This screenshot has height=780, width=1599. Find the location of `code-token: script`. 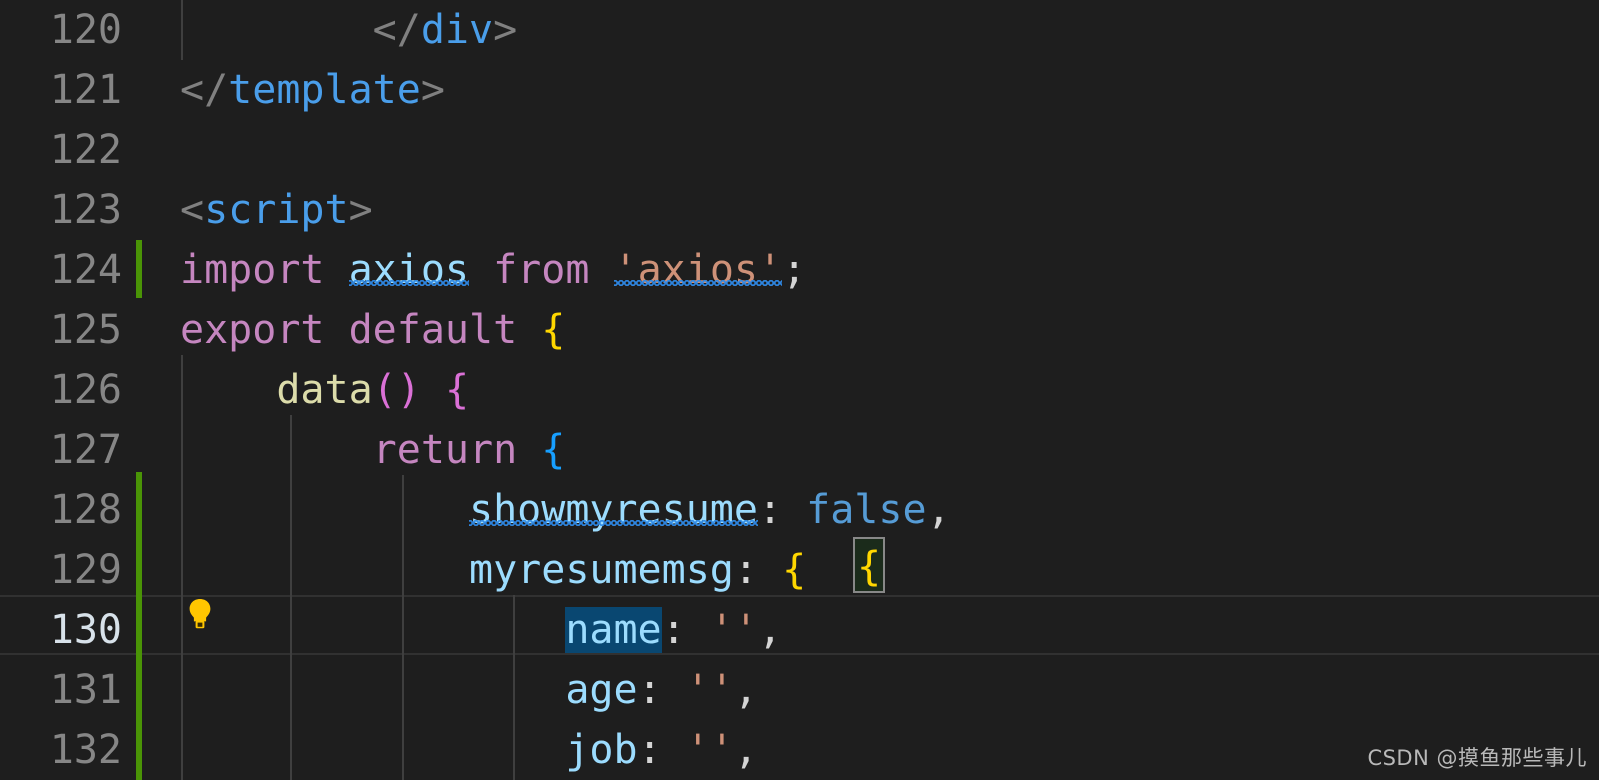

code-token: script is located at coordinates (276, 210).